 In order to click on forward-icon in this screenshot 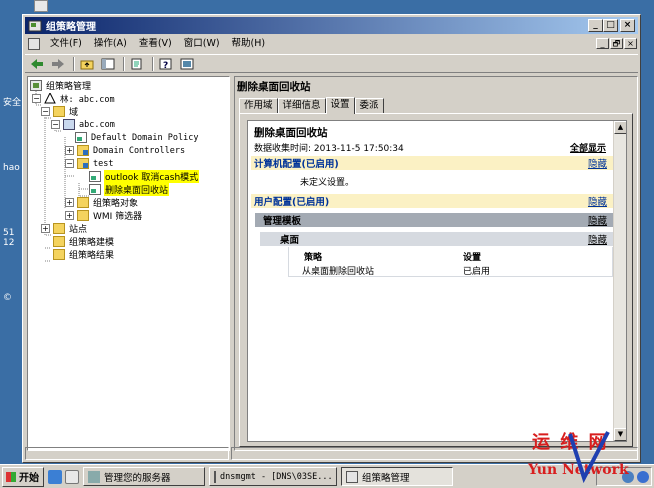, I will do `click(58, 64)`.